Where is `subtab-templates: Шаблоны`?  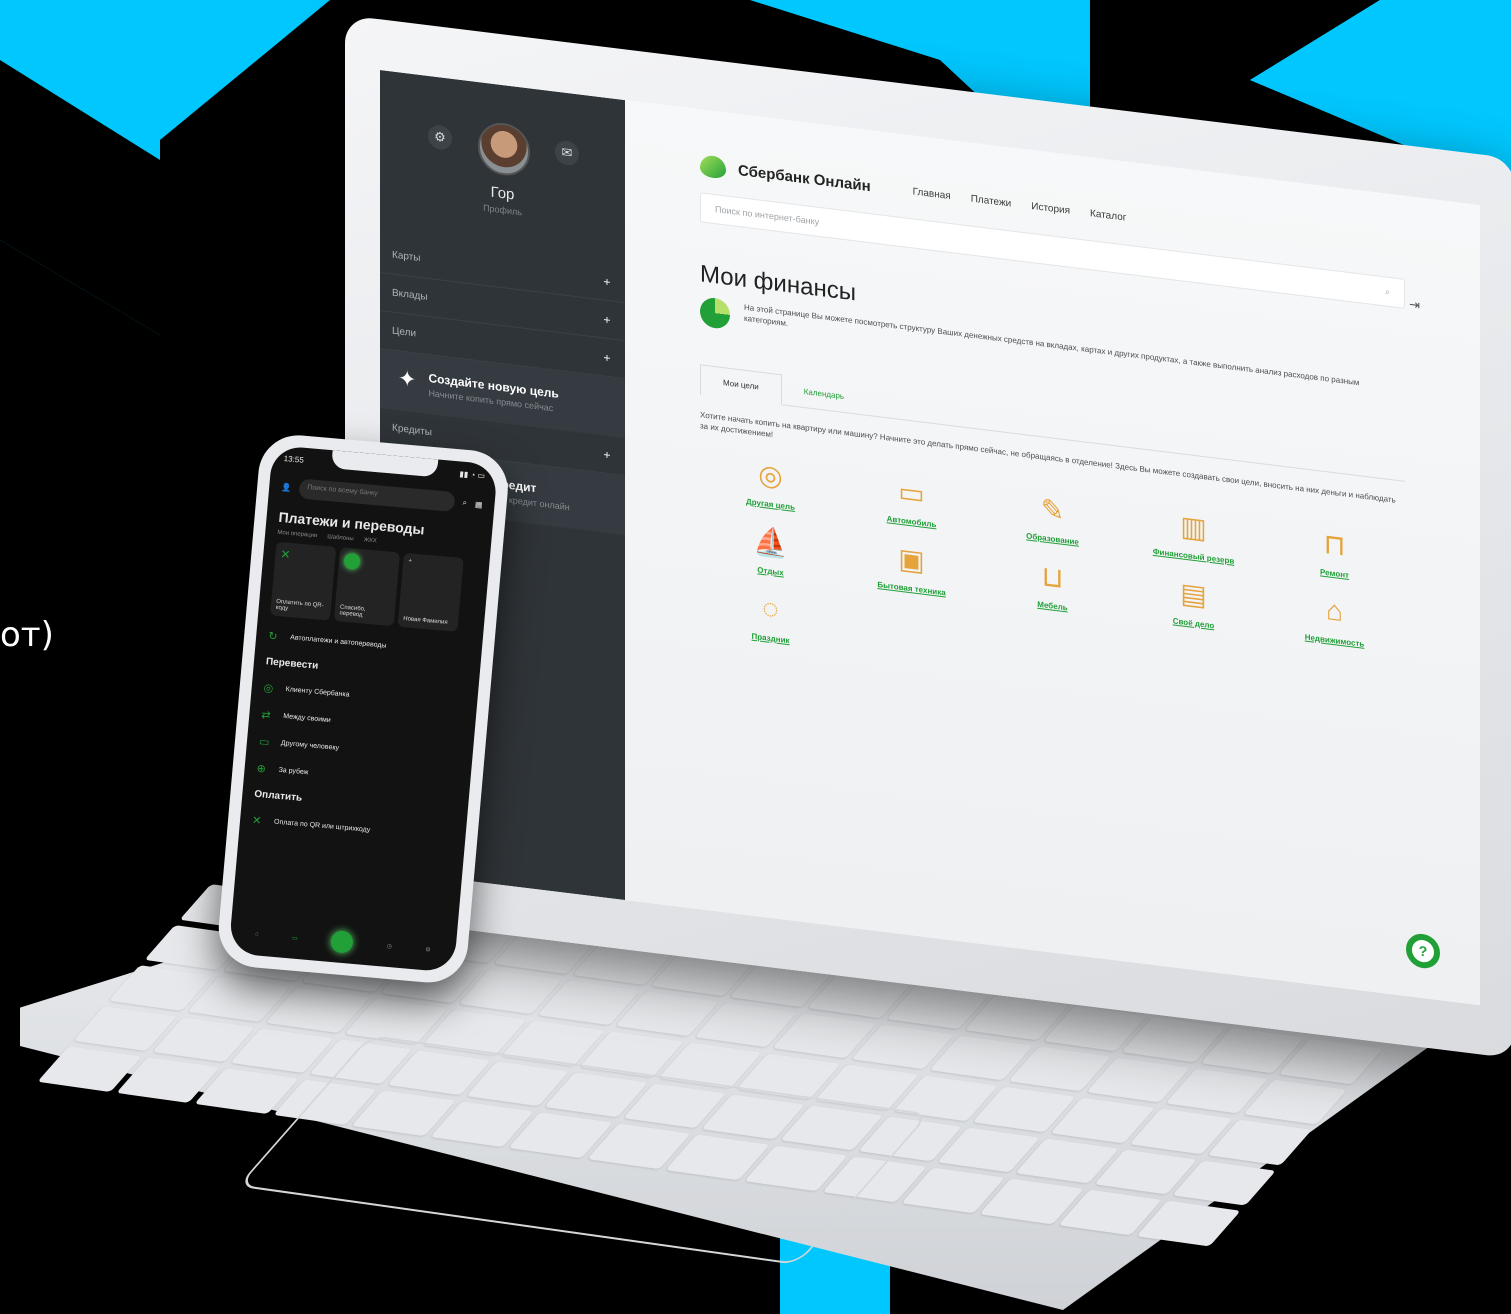
subtab-templates: Шаблоны is located at coordinates (340, 538).